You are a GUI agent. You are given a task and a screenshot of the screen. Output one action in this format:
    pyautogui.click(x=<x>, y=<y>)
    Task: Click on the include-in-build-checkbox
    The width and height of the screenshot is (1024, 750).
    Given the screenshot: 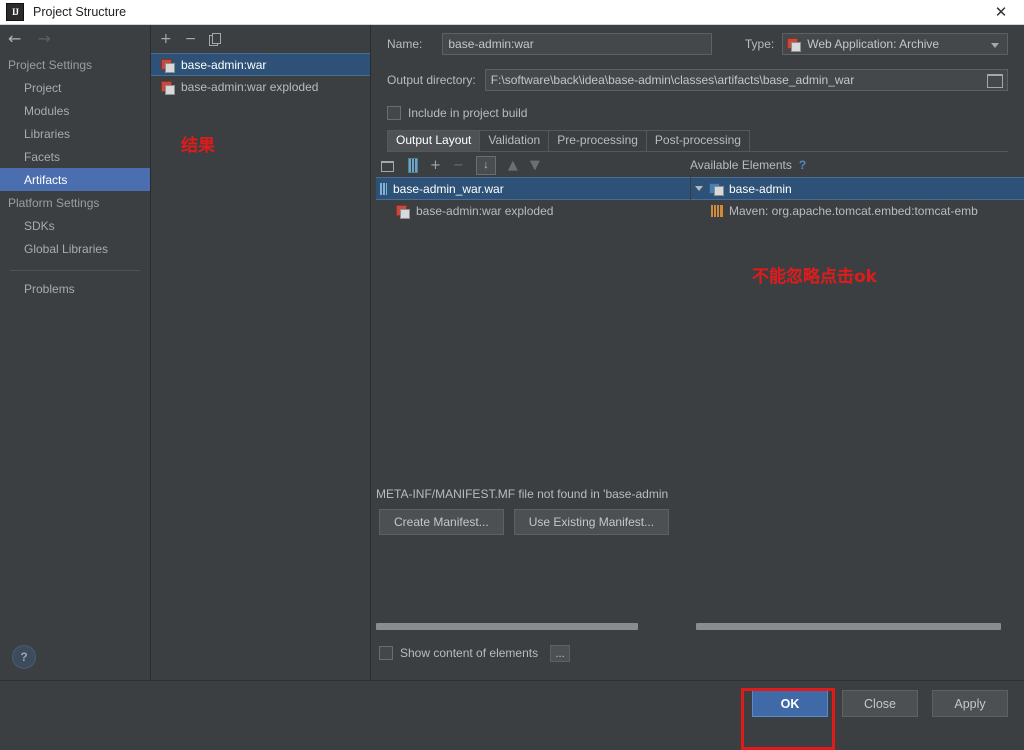 What is the action you would take?
    pyautogui.click(x=394, y=113)
    